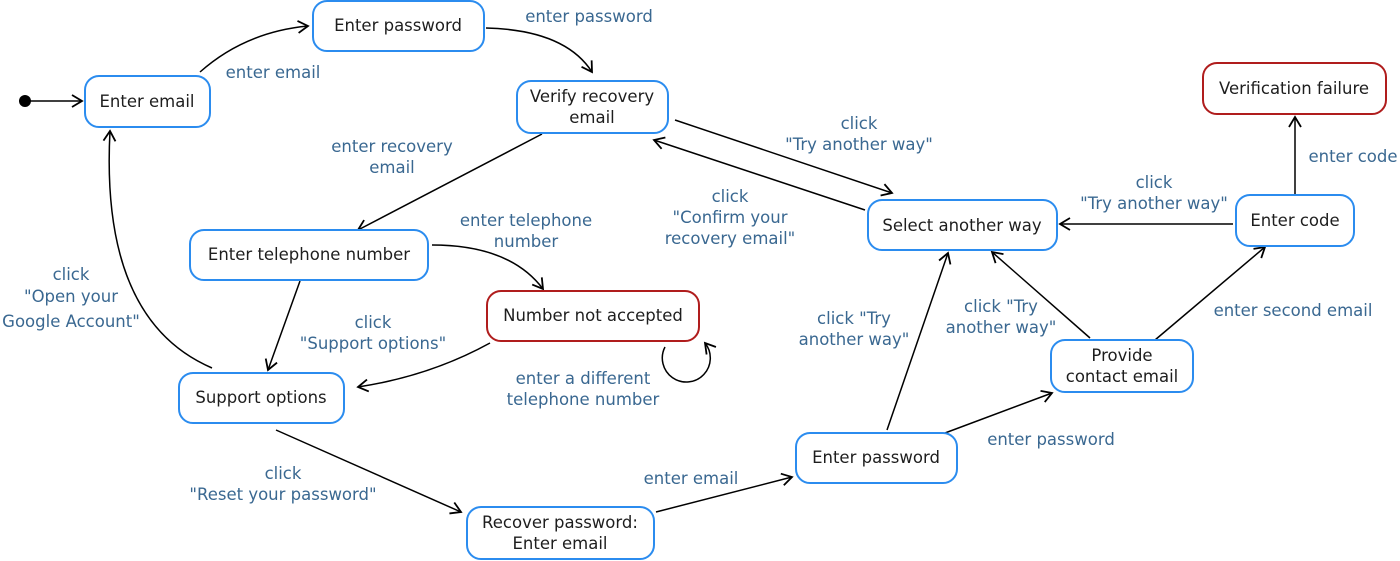  I want to click on label-open-google-account: click, so click(71, 274).